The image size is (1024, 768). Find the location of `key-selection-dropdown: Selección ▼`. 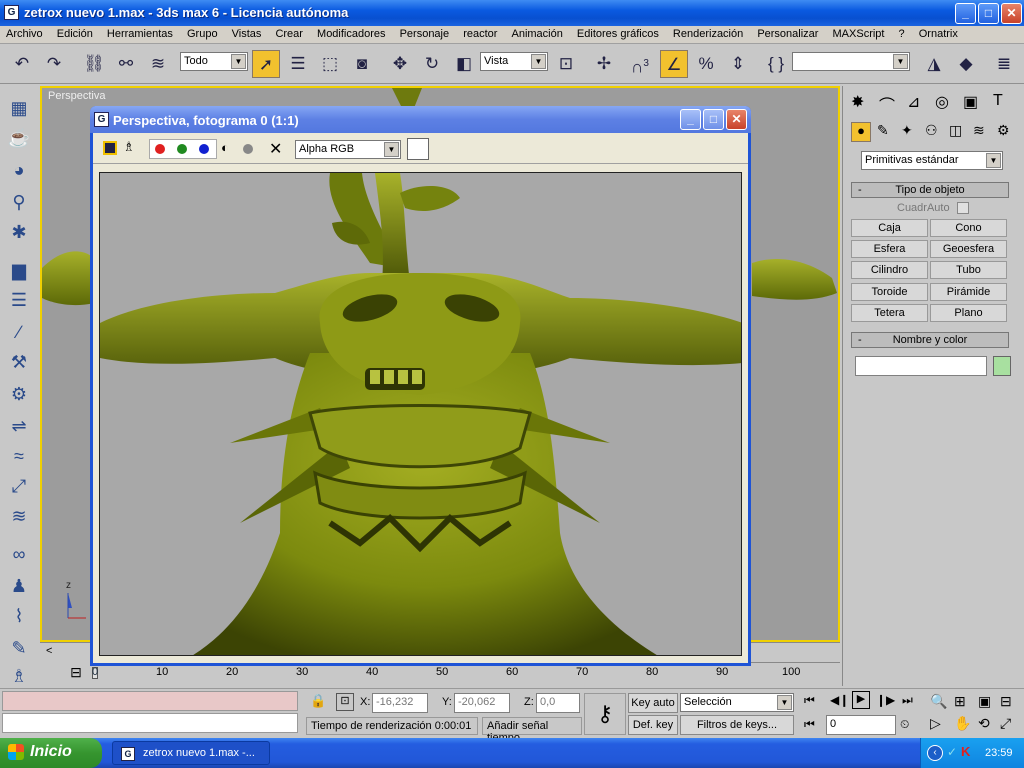

key-selection-dropdown: Selección ▼ is located at coordinates (737, 702).